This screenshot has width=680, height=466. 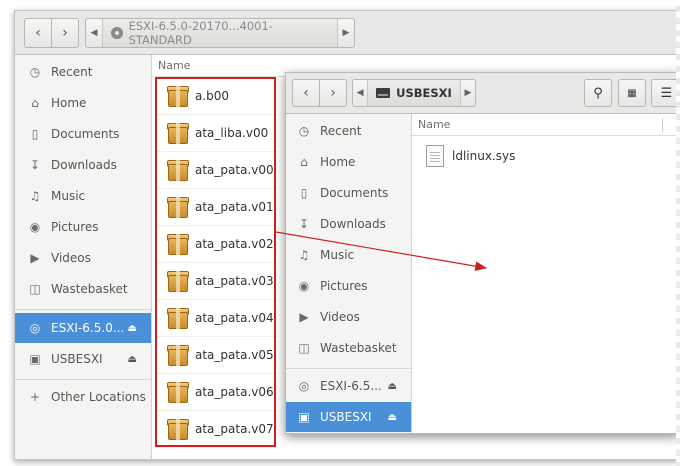 I want to click on sidebar-item-label: Other Locations, so click(x=98, y=397).